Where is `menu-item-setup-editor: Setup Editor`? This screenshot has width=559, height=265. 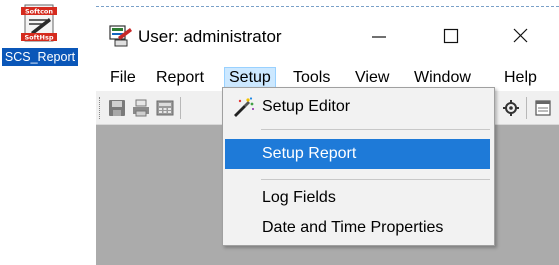
menu-item-setup-editor: Setup Editor is located at coordinates (358, 107).